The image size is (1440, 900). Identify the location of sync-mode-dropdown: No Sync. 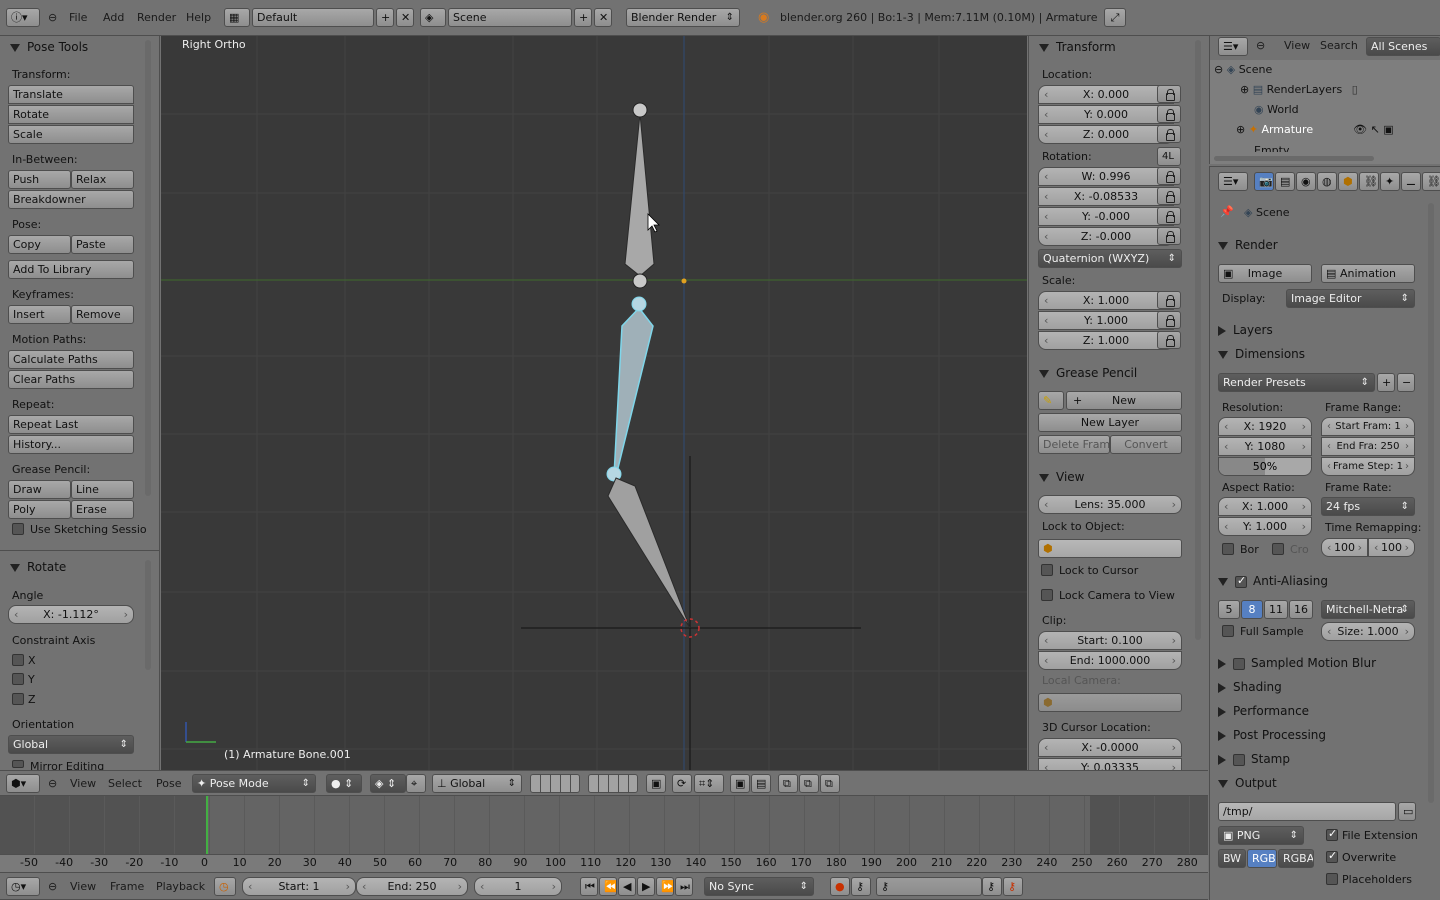
(759, 886).